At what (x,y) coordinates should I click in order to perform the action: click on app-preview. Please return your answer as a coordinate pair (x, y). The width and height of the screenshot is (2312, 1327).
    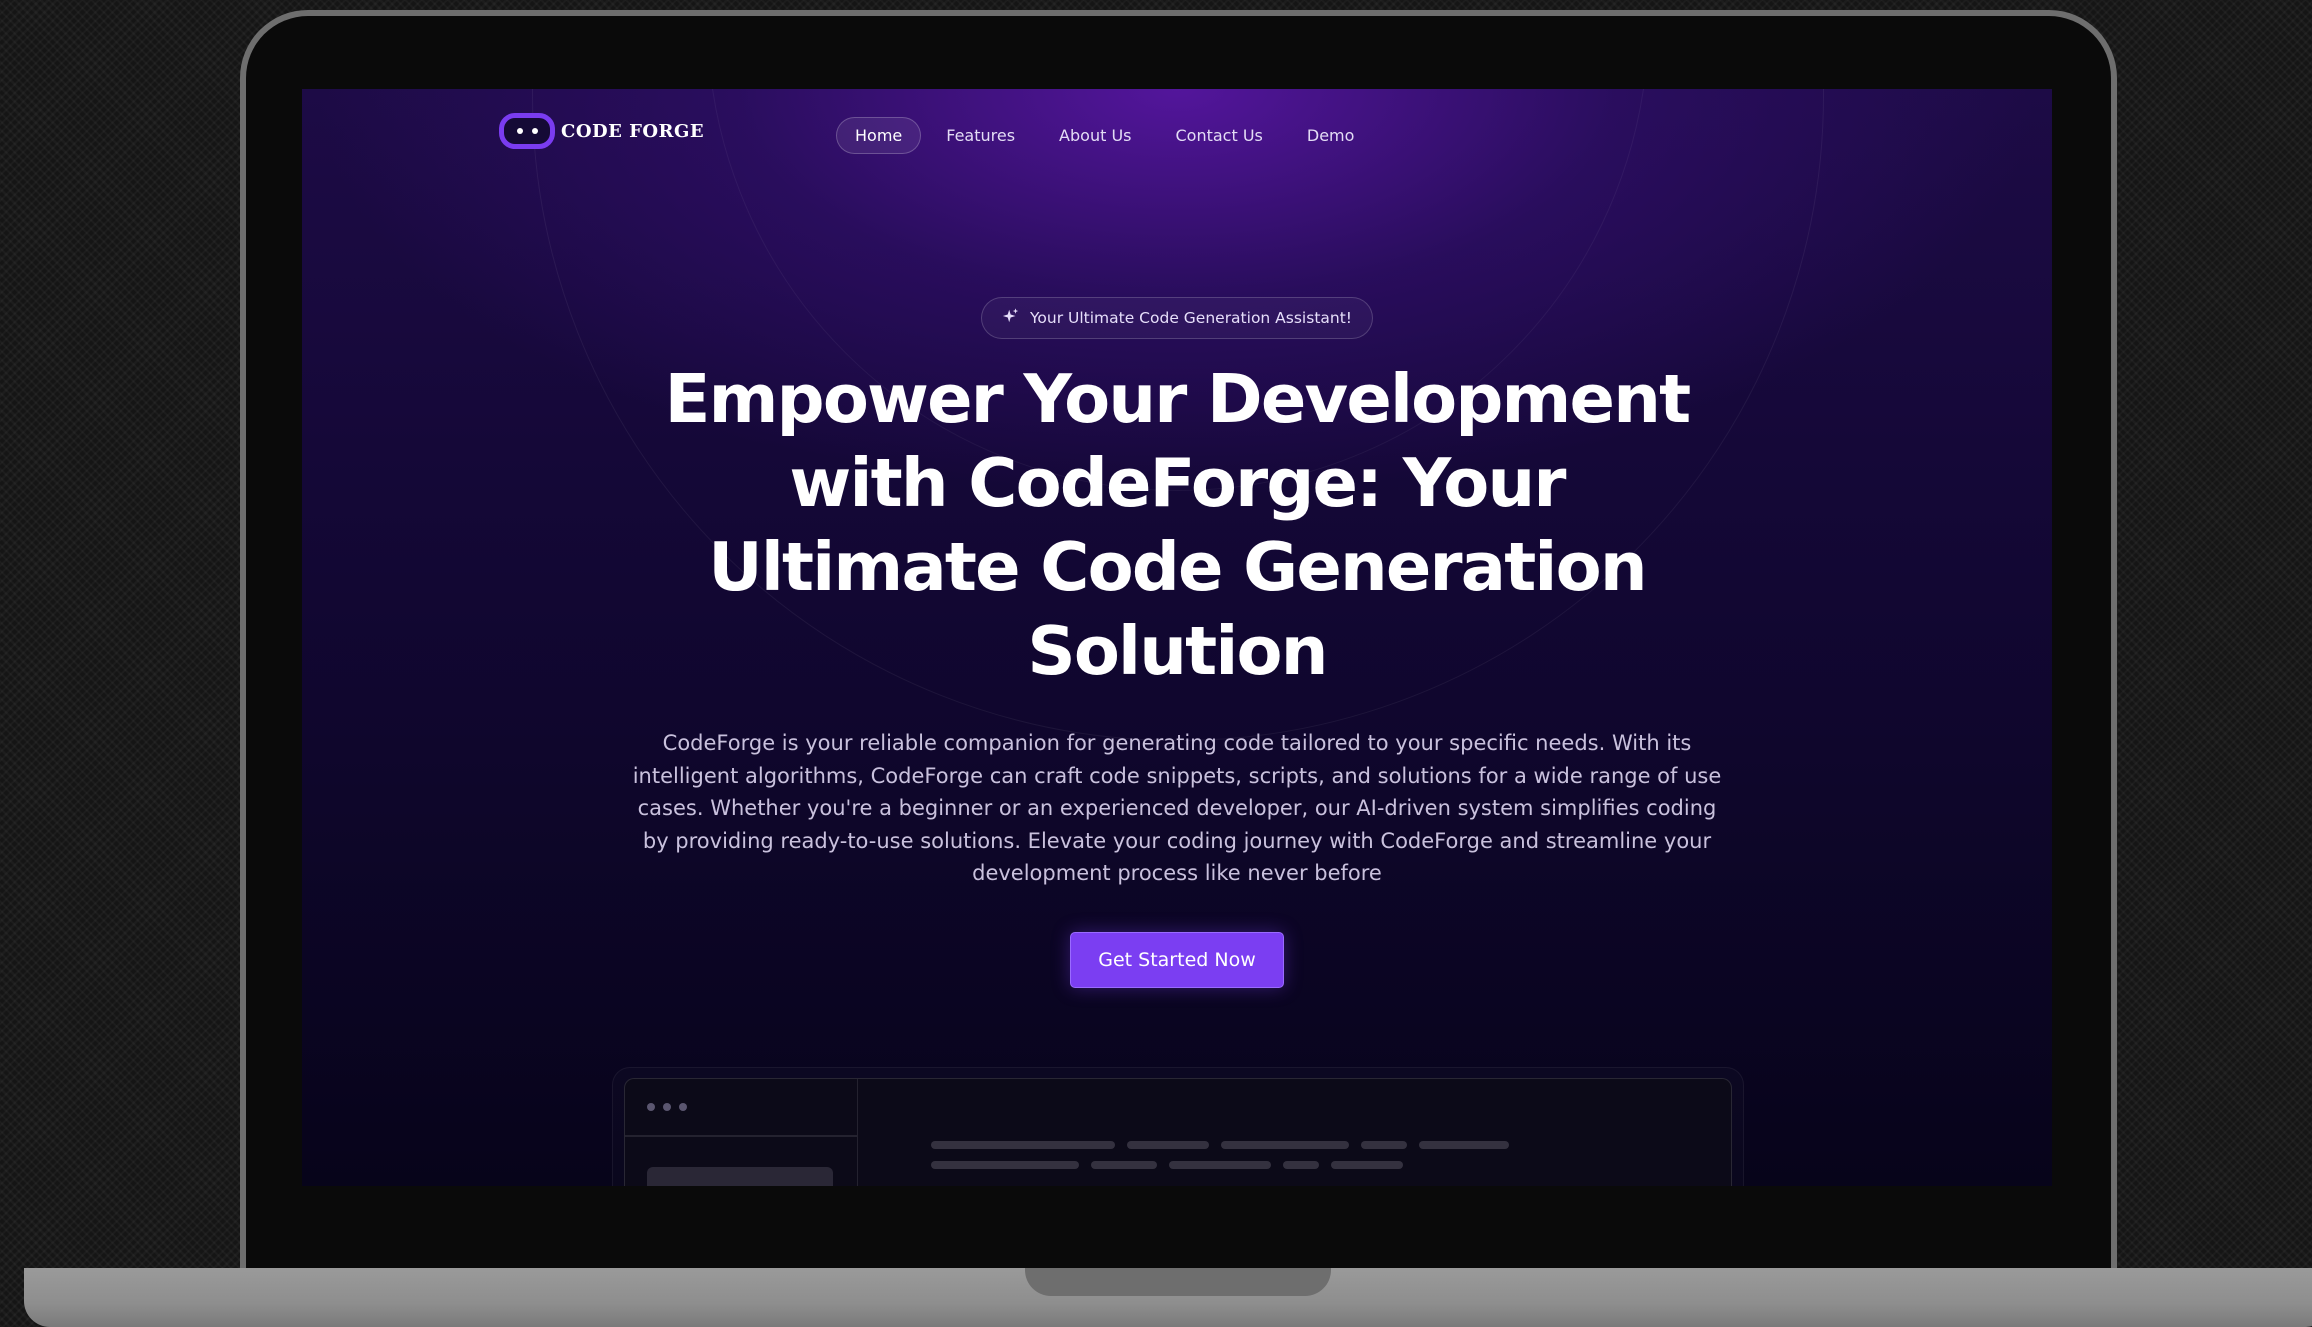
    Looking at the image, I should click on (1178, 1132).